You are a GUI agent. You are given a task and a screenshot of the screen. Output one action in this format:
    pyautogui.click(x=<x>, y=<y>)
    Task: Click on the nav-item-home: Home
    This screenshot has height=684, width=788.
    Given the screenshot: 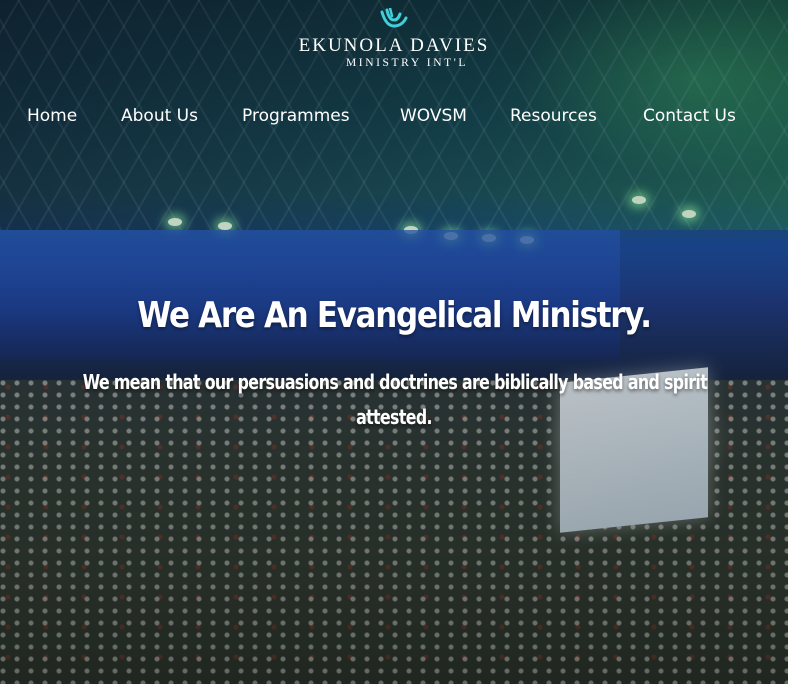 What is the action you would take?
    pyautogui.click(x=52, y=116)
    